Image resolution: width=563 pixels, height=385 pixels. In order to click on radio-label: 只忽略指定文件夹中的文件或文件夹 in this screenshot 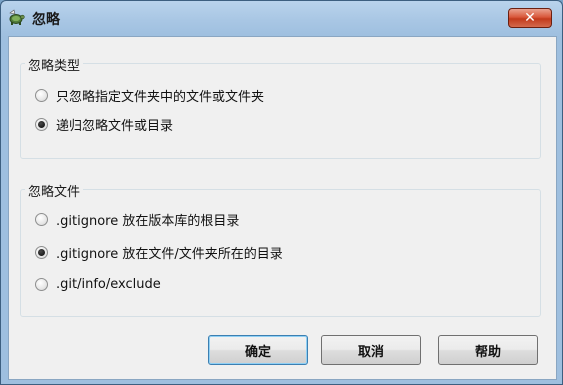, I will do `click(160, 97)`.